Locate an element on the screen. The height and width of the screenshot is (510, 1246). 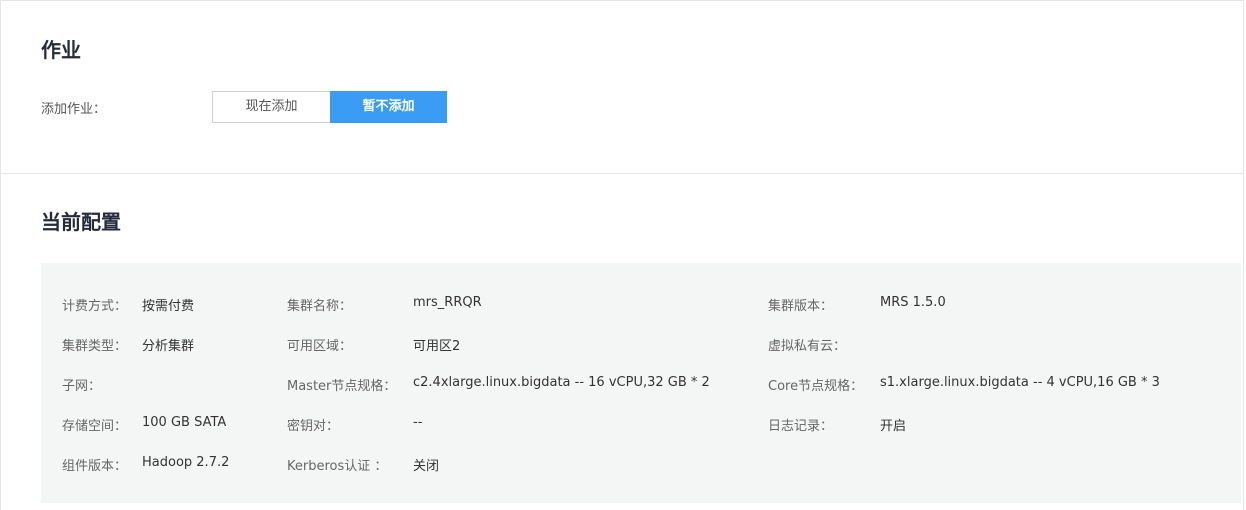
master-spec-label: Master节点规格： is located at coordinates (342, 386).